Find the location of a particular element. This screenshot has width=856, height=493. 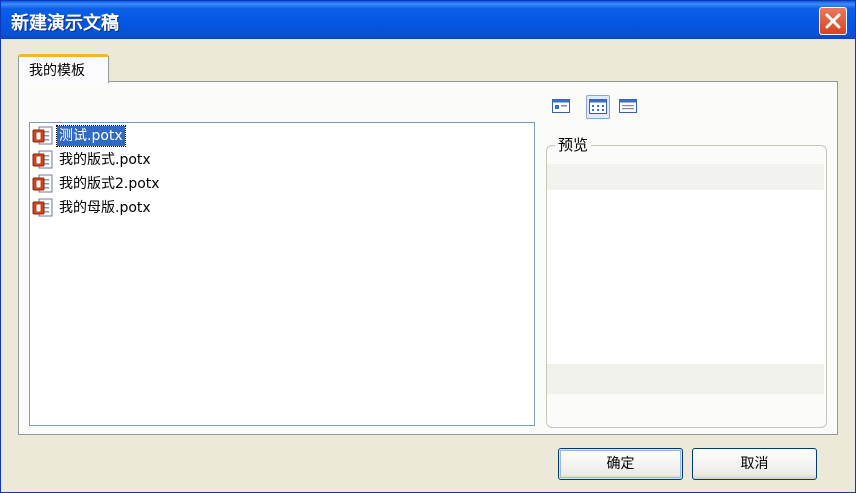

ok-button: 确定 is located at coordinates (620, 464).